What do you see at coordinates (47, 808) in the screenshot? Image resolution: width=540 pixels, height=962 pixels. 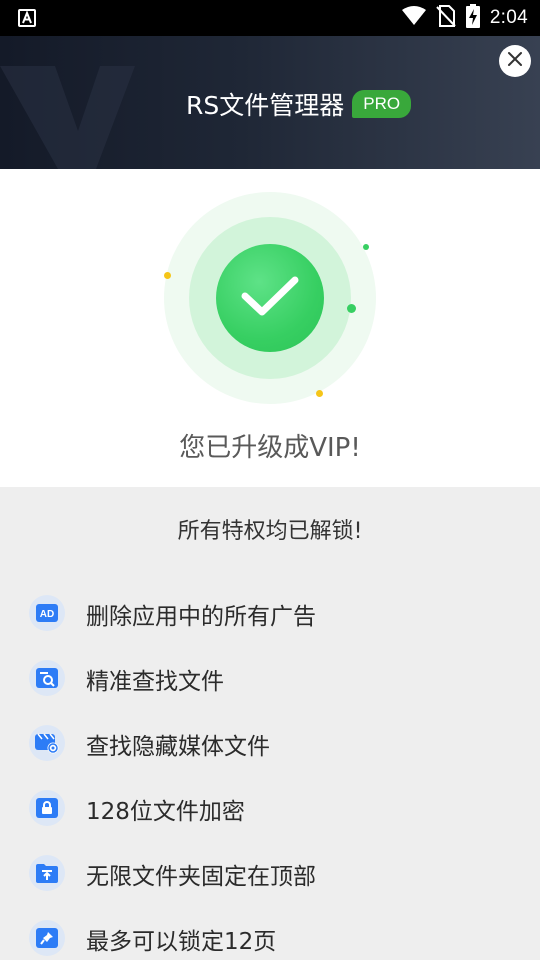 I see `lock-icon` at bounding box center [47, 808].